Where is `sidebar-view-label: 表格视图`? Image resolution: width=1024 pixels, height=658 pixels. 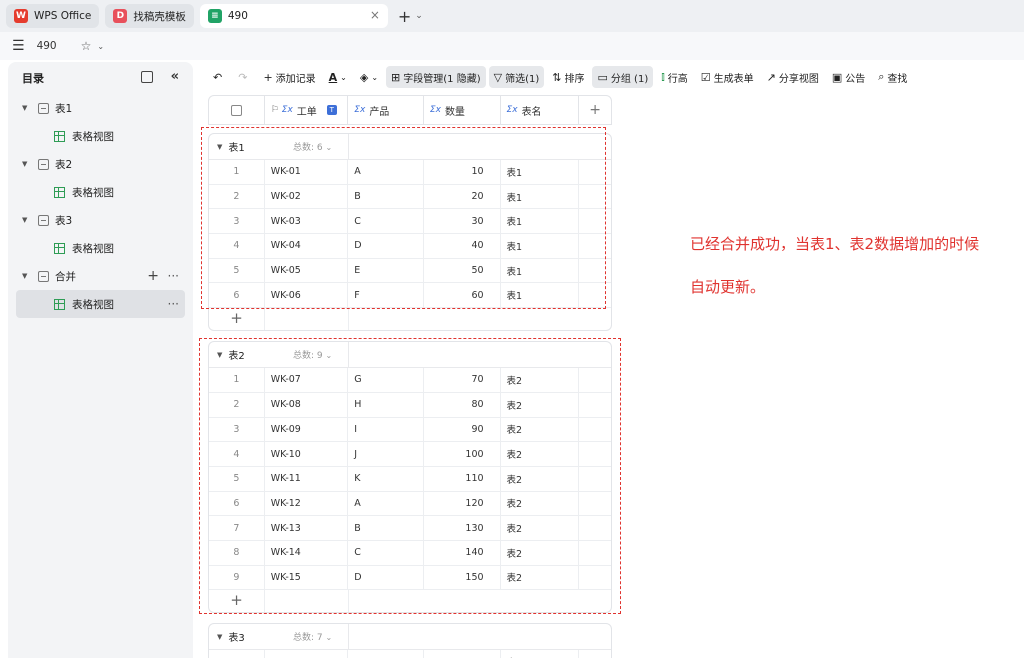
sidebar-view-label: 表格视图 is located at coordinates (93, 192).